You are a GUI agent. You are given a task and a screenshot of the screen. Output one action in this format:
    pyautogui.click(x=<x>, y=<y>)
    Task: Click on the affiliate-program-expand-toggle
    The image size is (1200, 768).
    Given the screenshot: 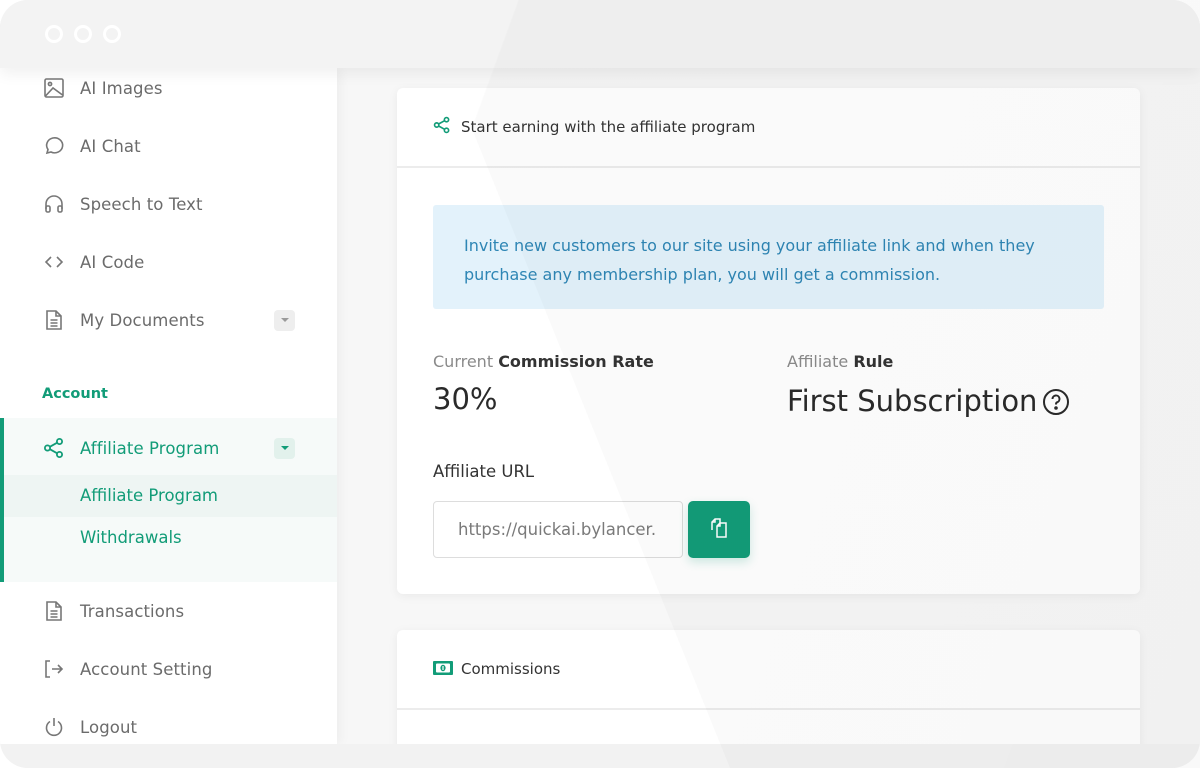 What is the action you would take?
    pyautogui.click(x=284, y=448)
    